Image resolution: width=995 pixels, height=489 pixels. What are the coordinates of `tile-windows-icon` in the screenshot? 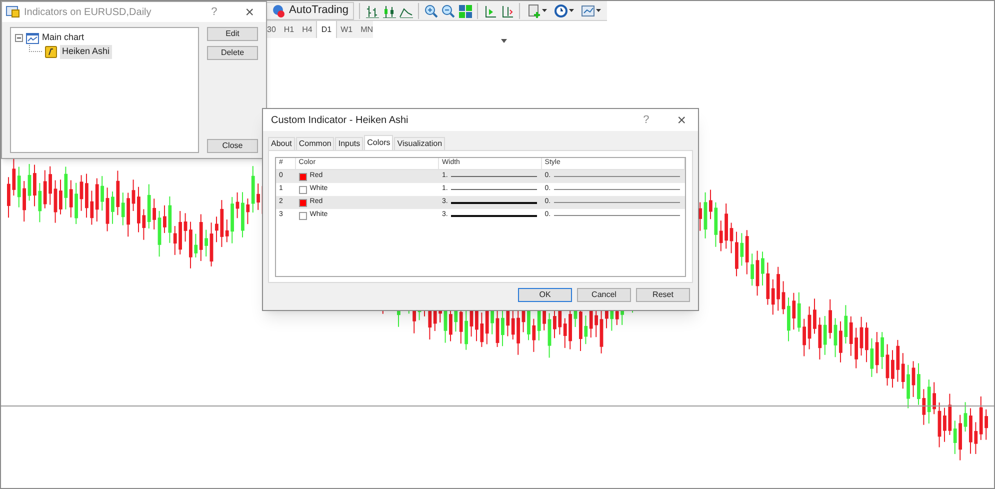 It's located at (465, 11).